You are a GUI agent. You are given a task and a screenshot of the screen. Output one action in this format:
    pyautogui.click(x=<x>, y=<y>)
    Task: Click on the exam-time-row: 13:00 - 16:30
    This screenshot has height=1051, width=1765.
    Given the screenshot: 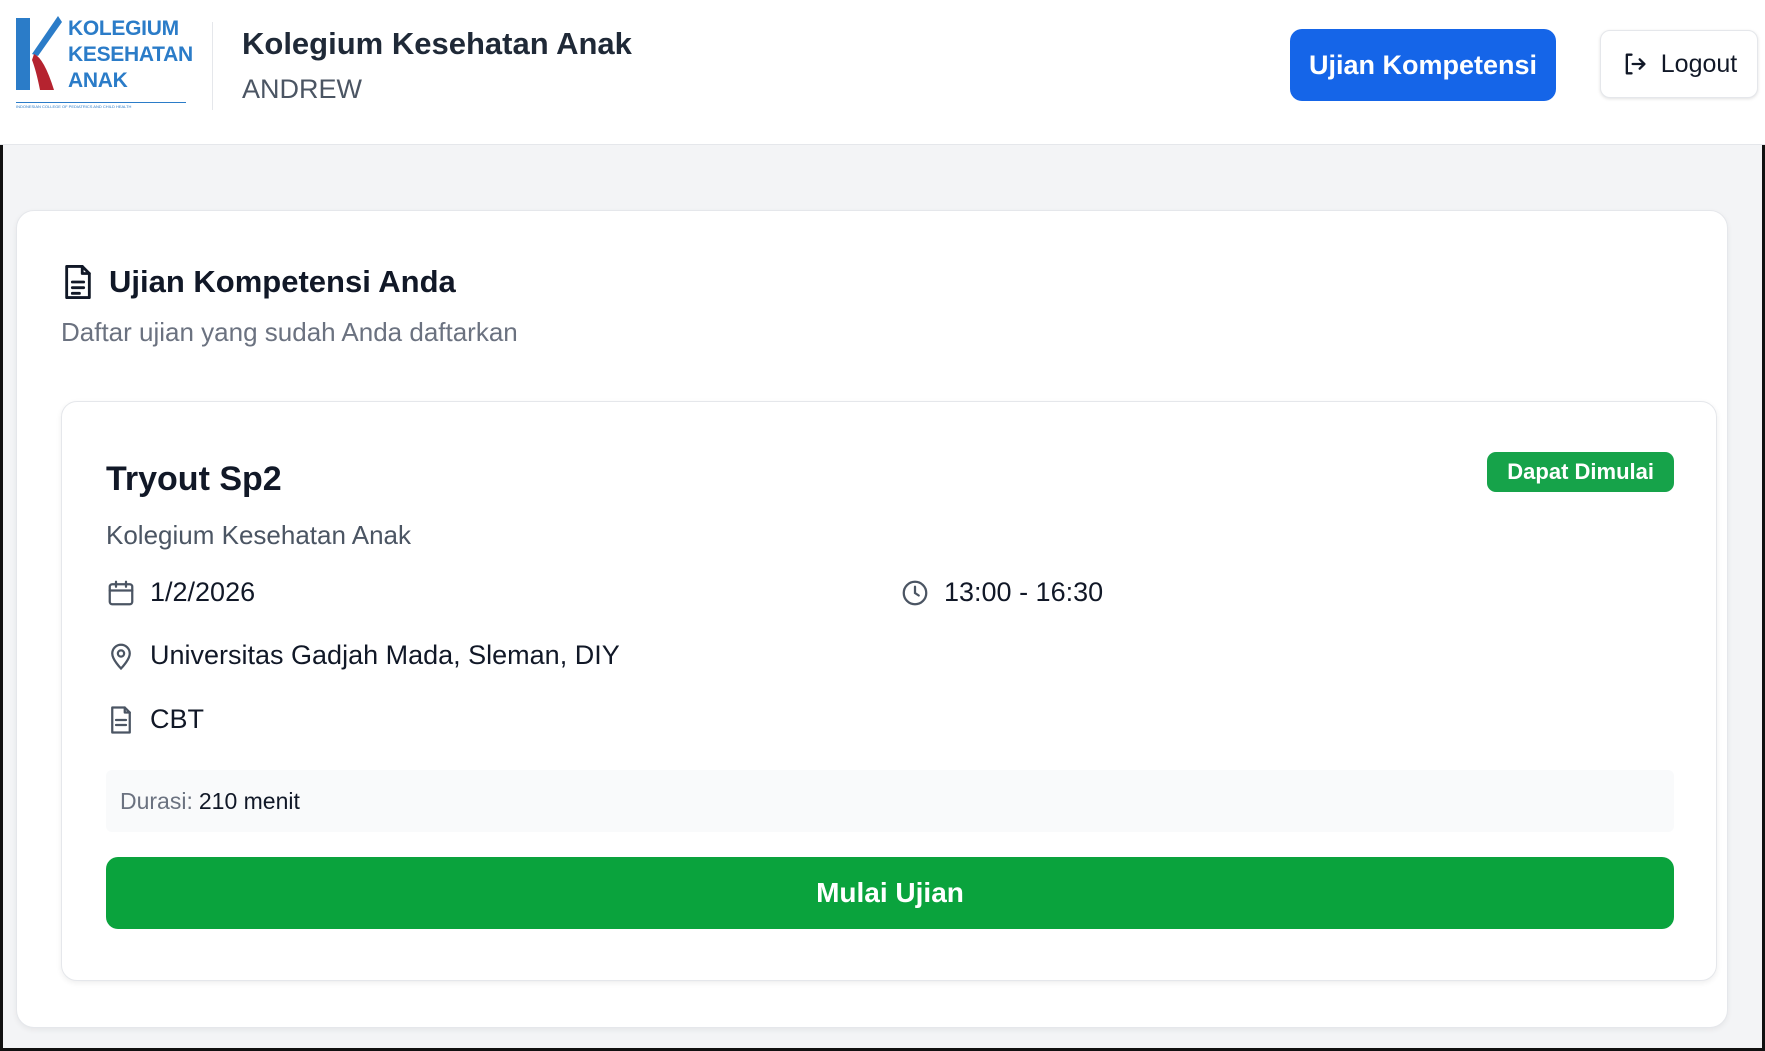 What is the action you would take?
    pyautogui.click(x=1001, y=592)
    